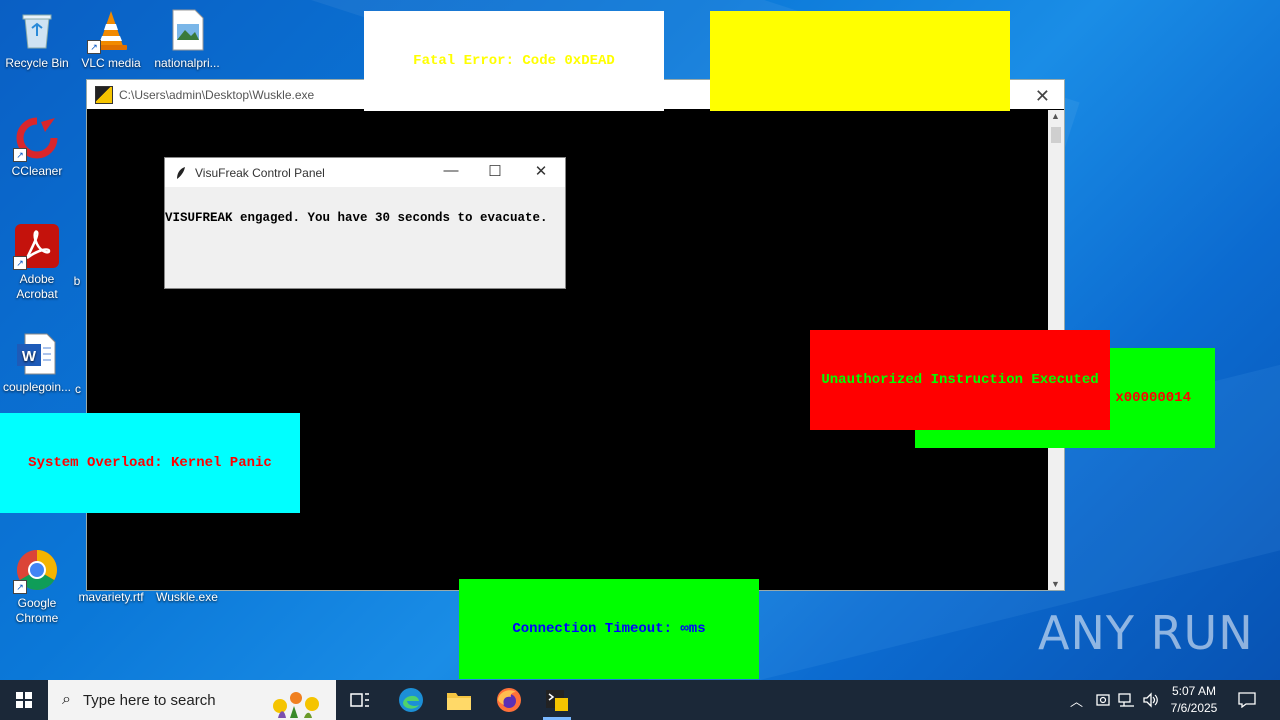 This screenshot has width=1280, height=720. What do you see at coordinates (181, 173) in the screenshot?
I see `feather-icon` at bounding box center [181, 173].